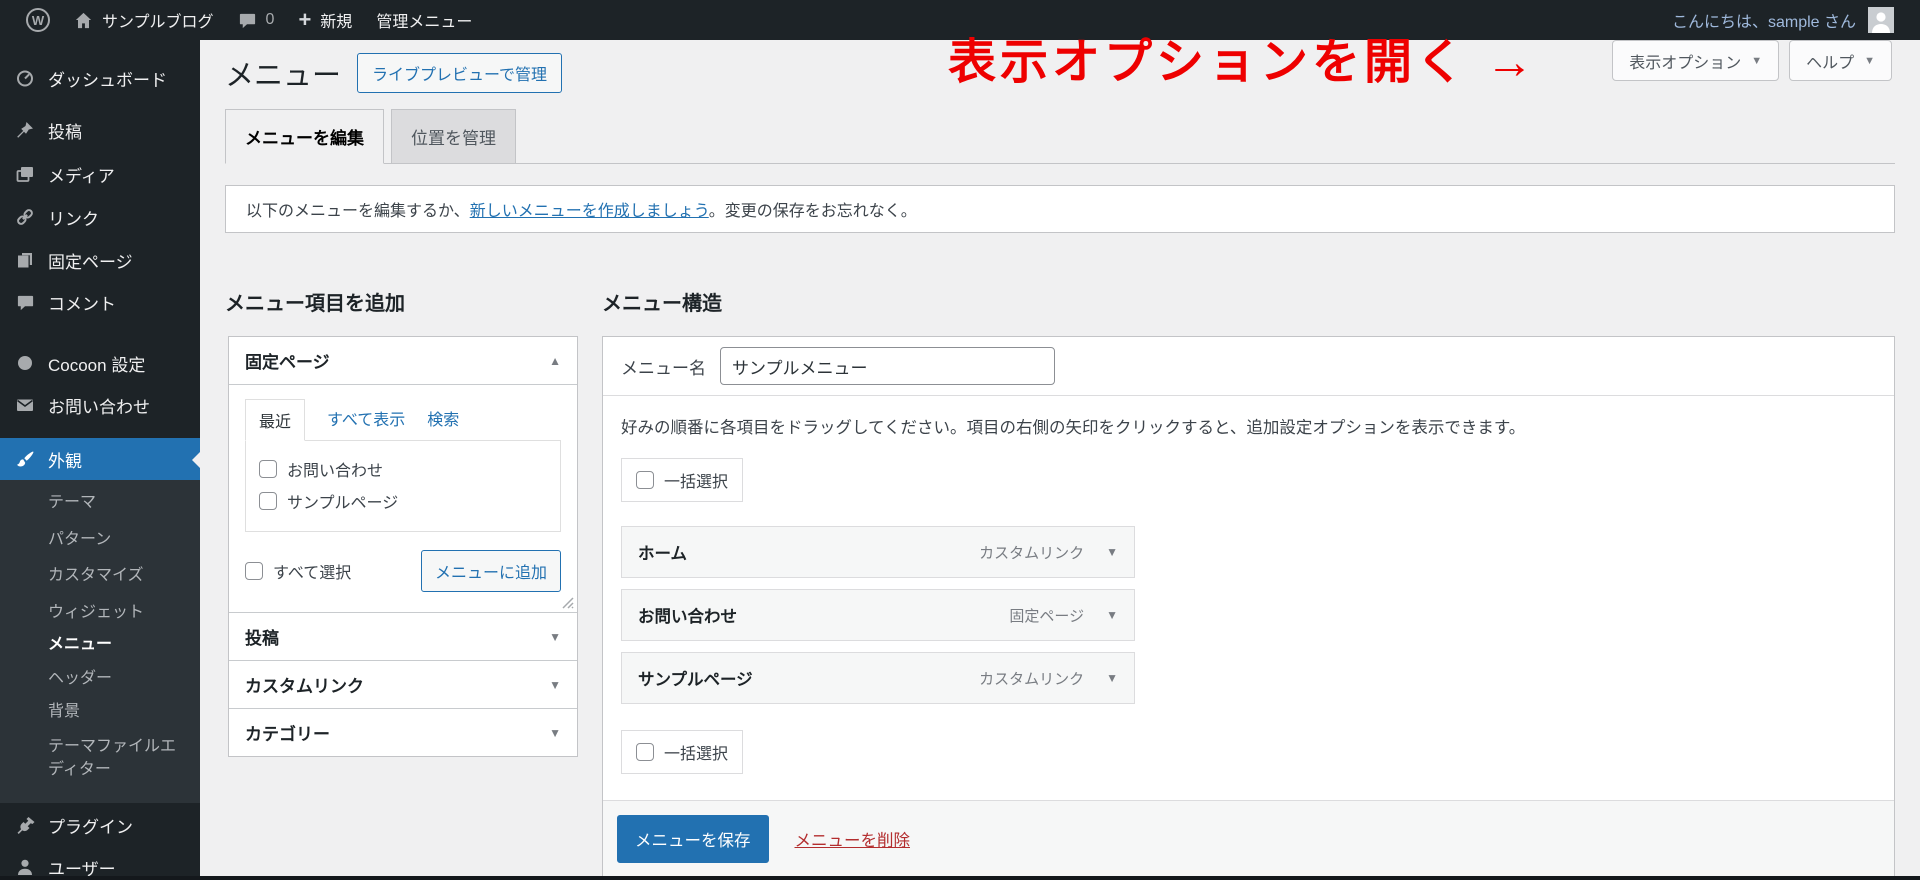 The width and height of the screenshot is (1920, 880). Describe the element at coordinates (144, 20) in the screenshot. I see `site-name-link: サンプルブログ` at that location.